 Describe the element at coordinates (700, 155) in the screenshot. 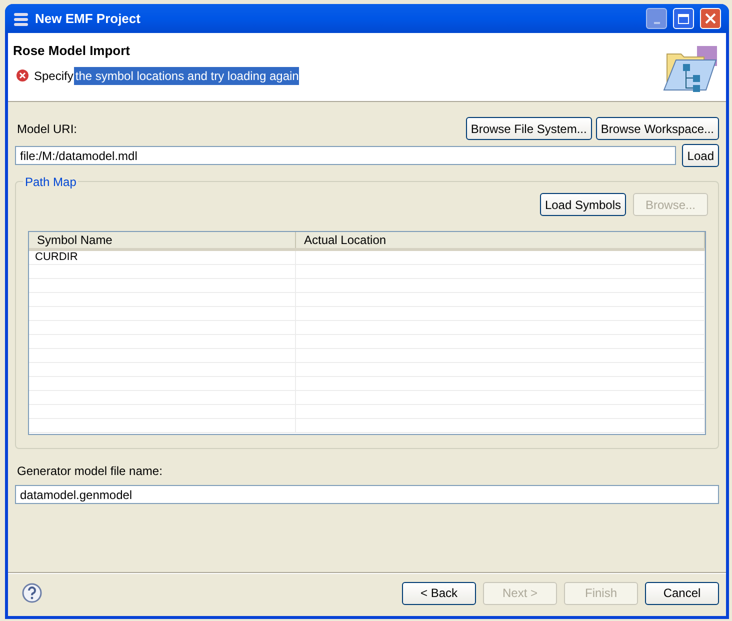

I see `load-button: Load` at that location.